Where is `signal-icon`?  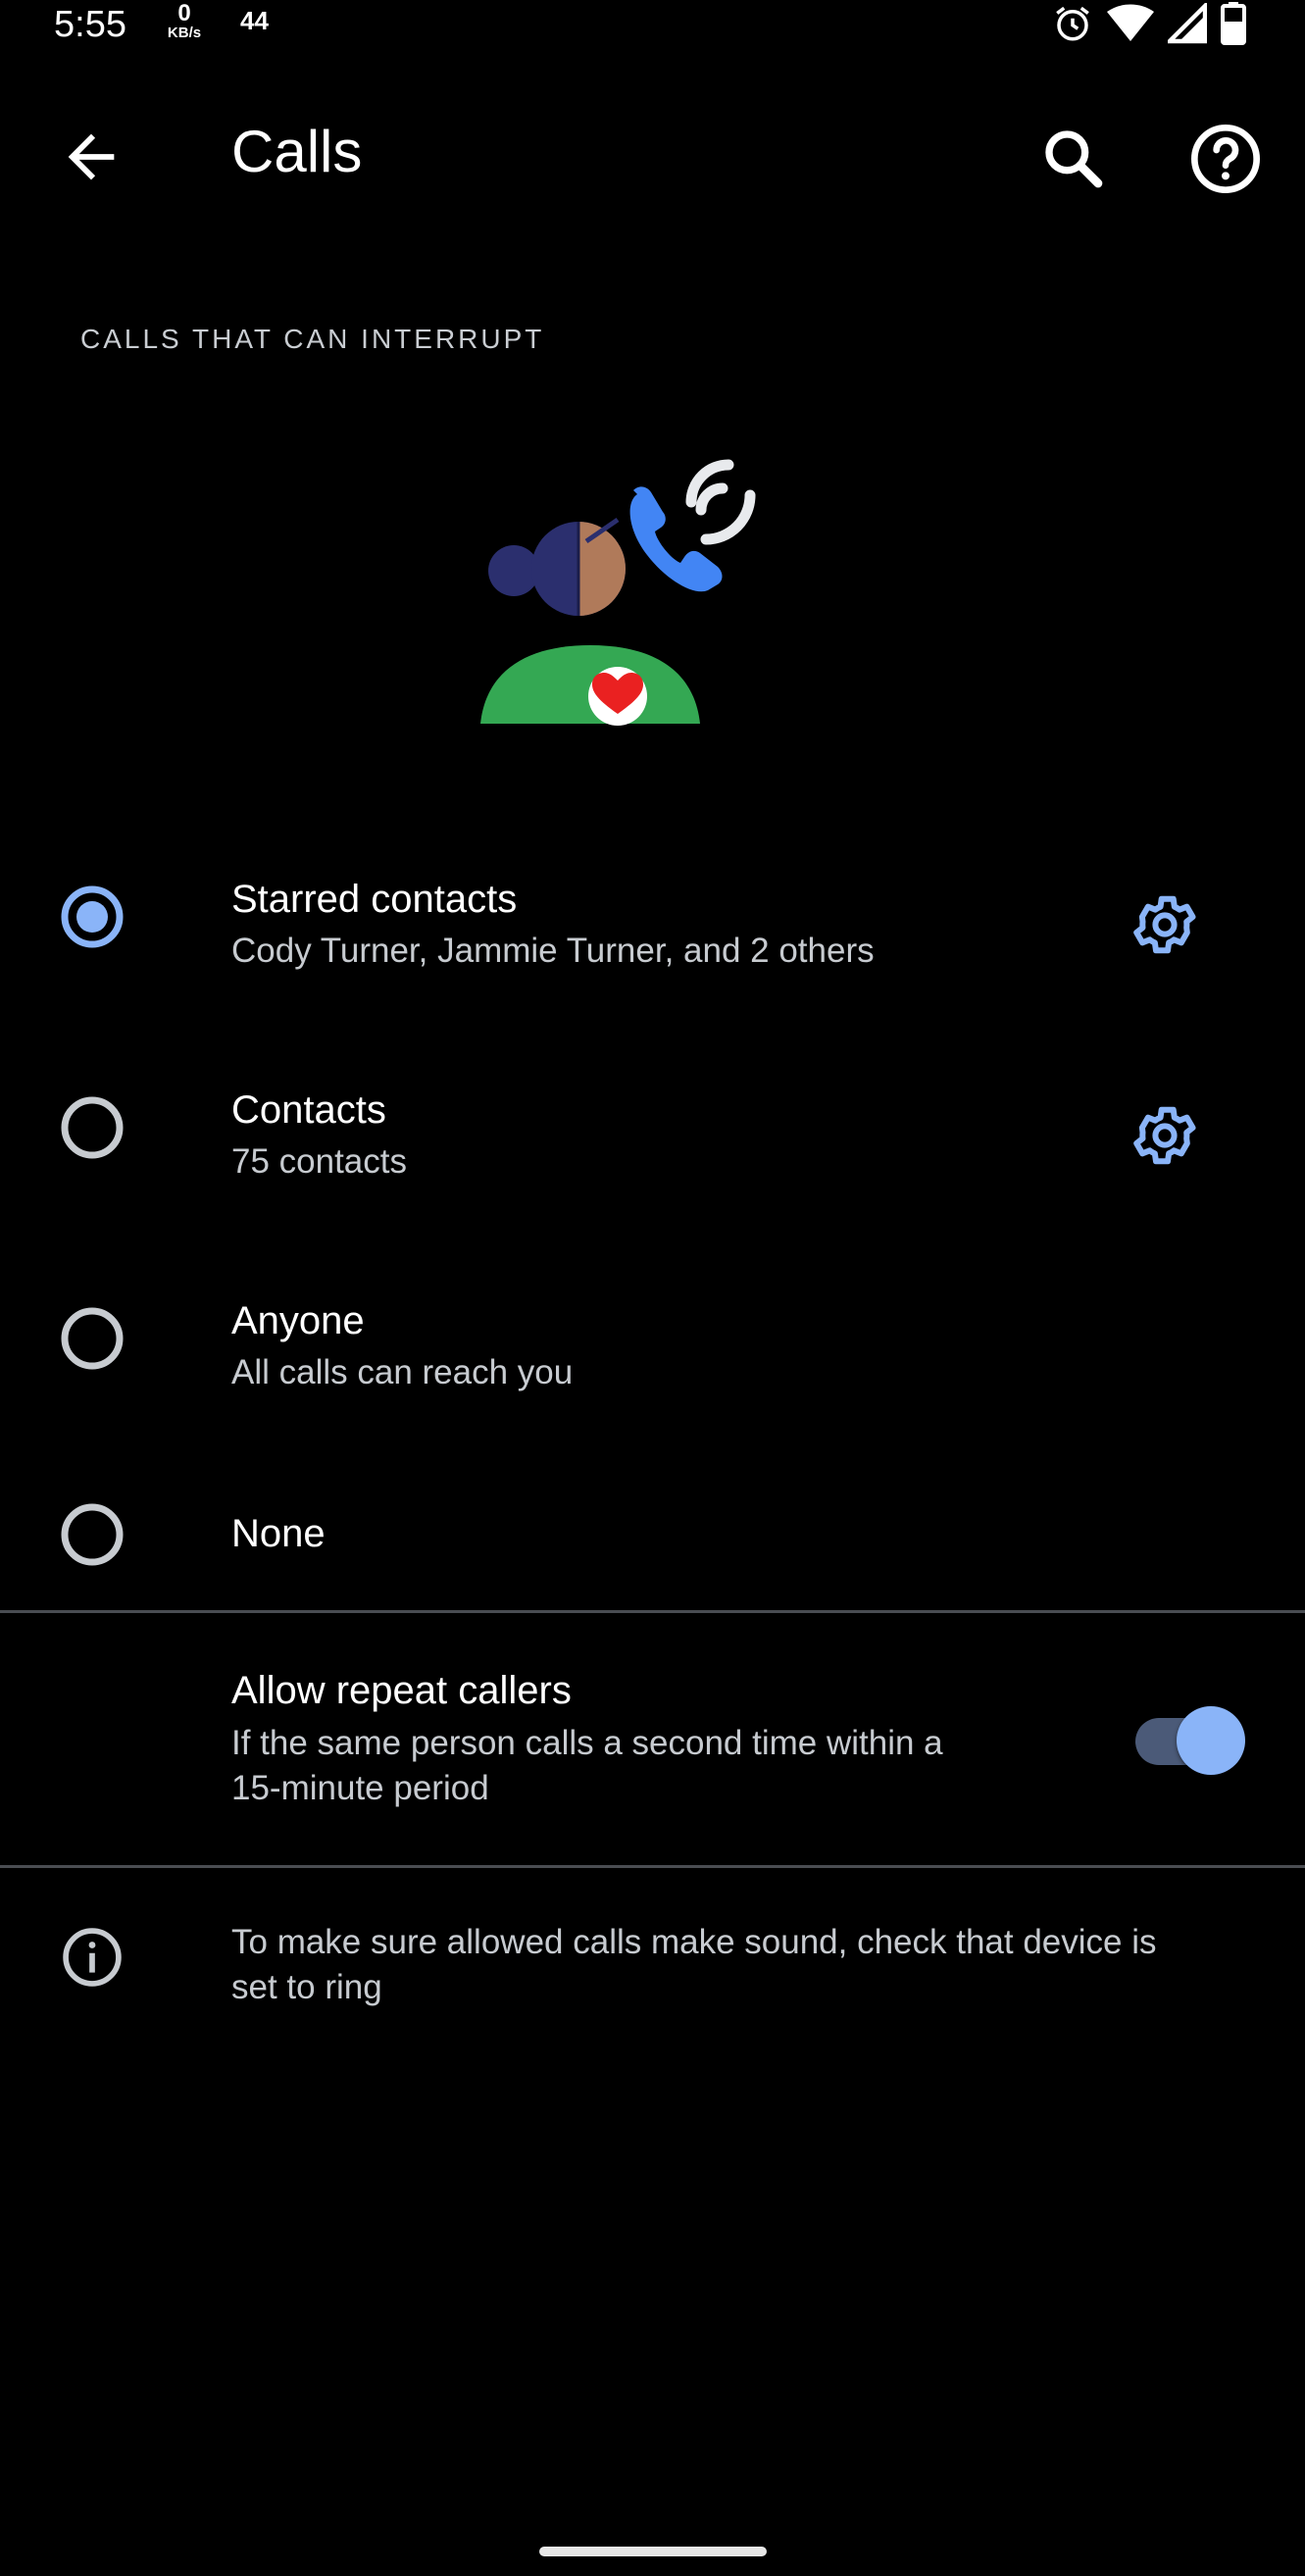
signal-icon is located at coordinates (1187, 24).